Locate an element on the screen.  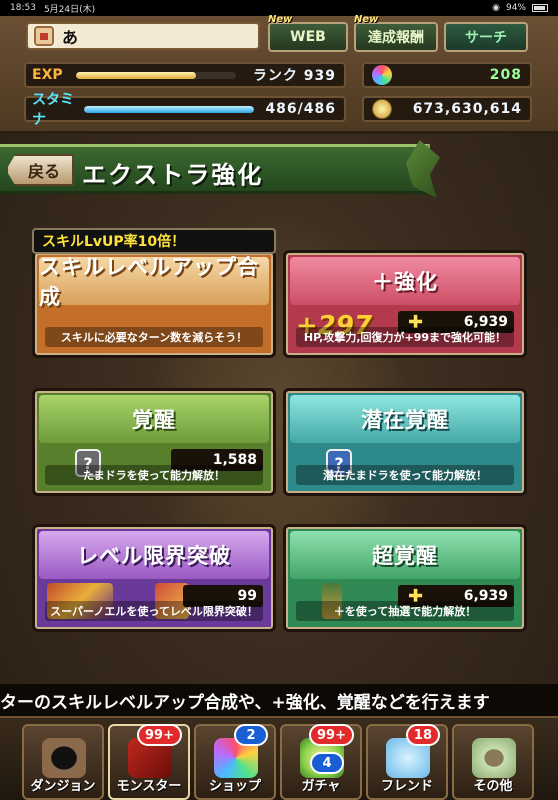
achievement-label: 達成報酬 is located at coordinates (396, 38).